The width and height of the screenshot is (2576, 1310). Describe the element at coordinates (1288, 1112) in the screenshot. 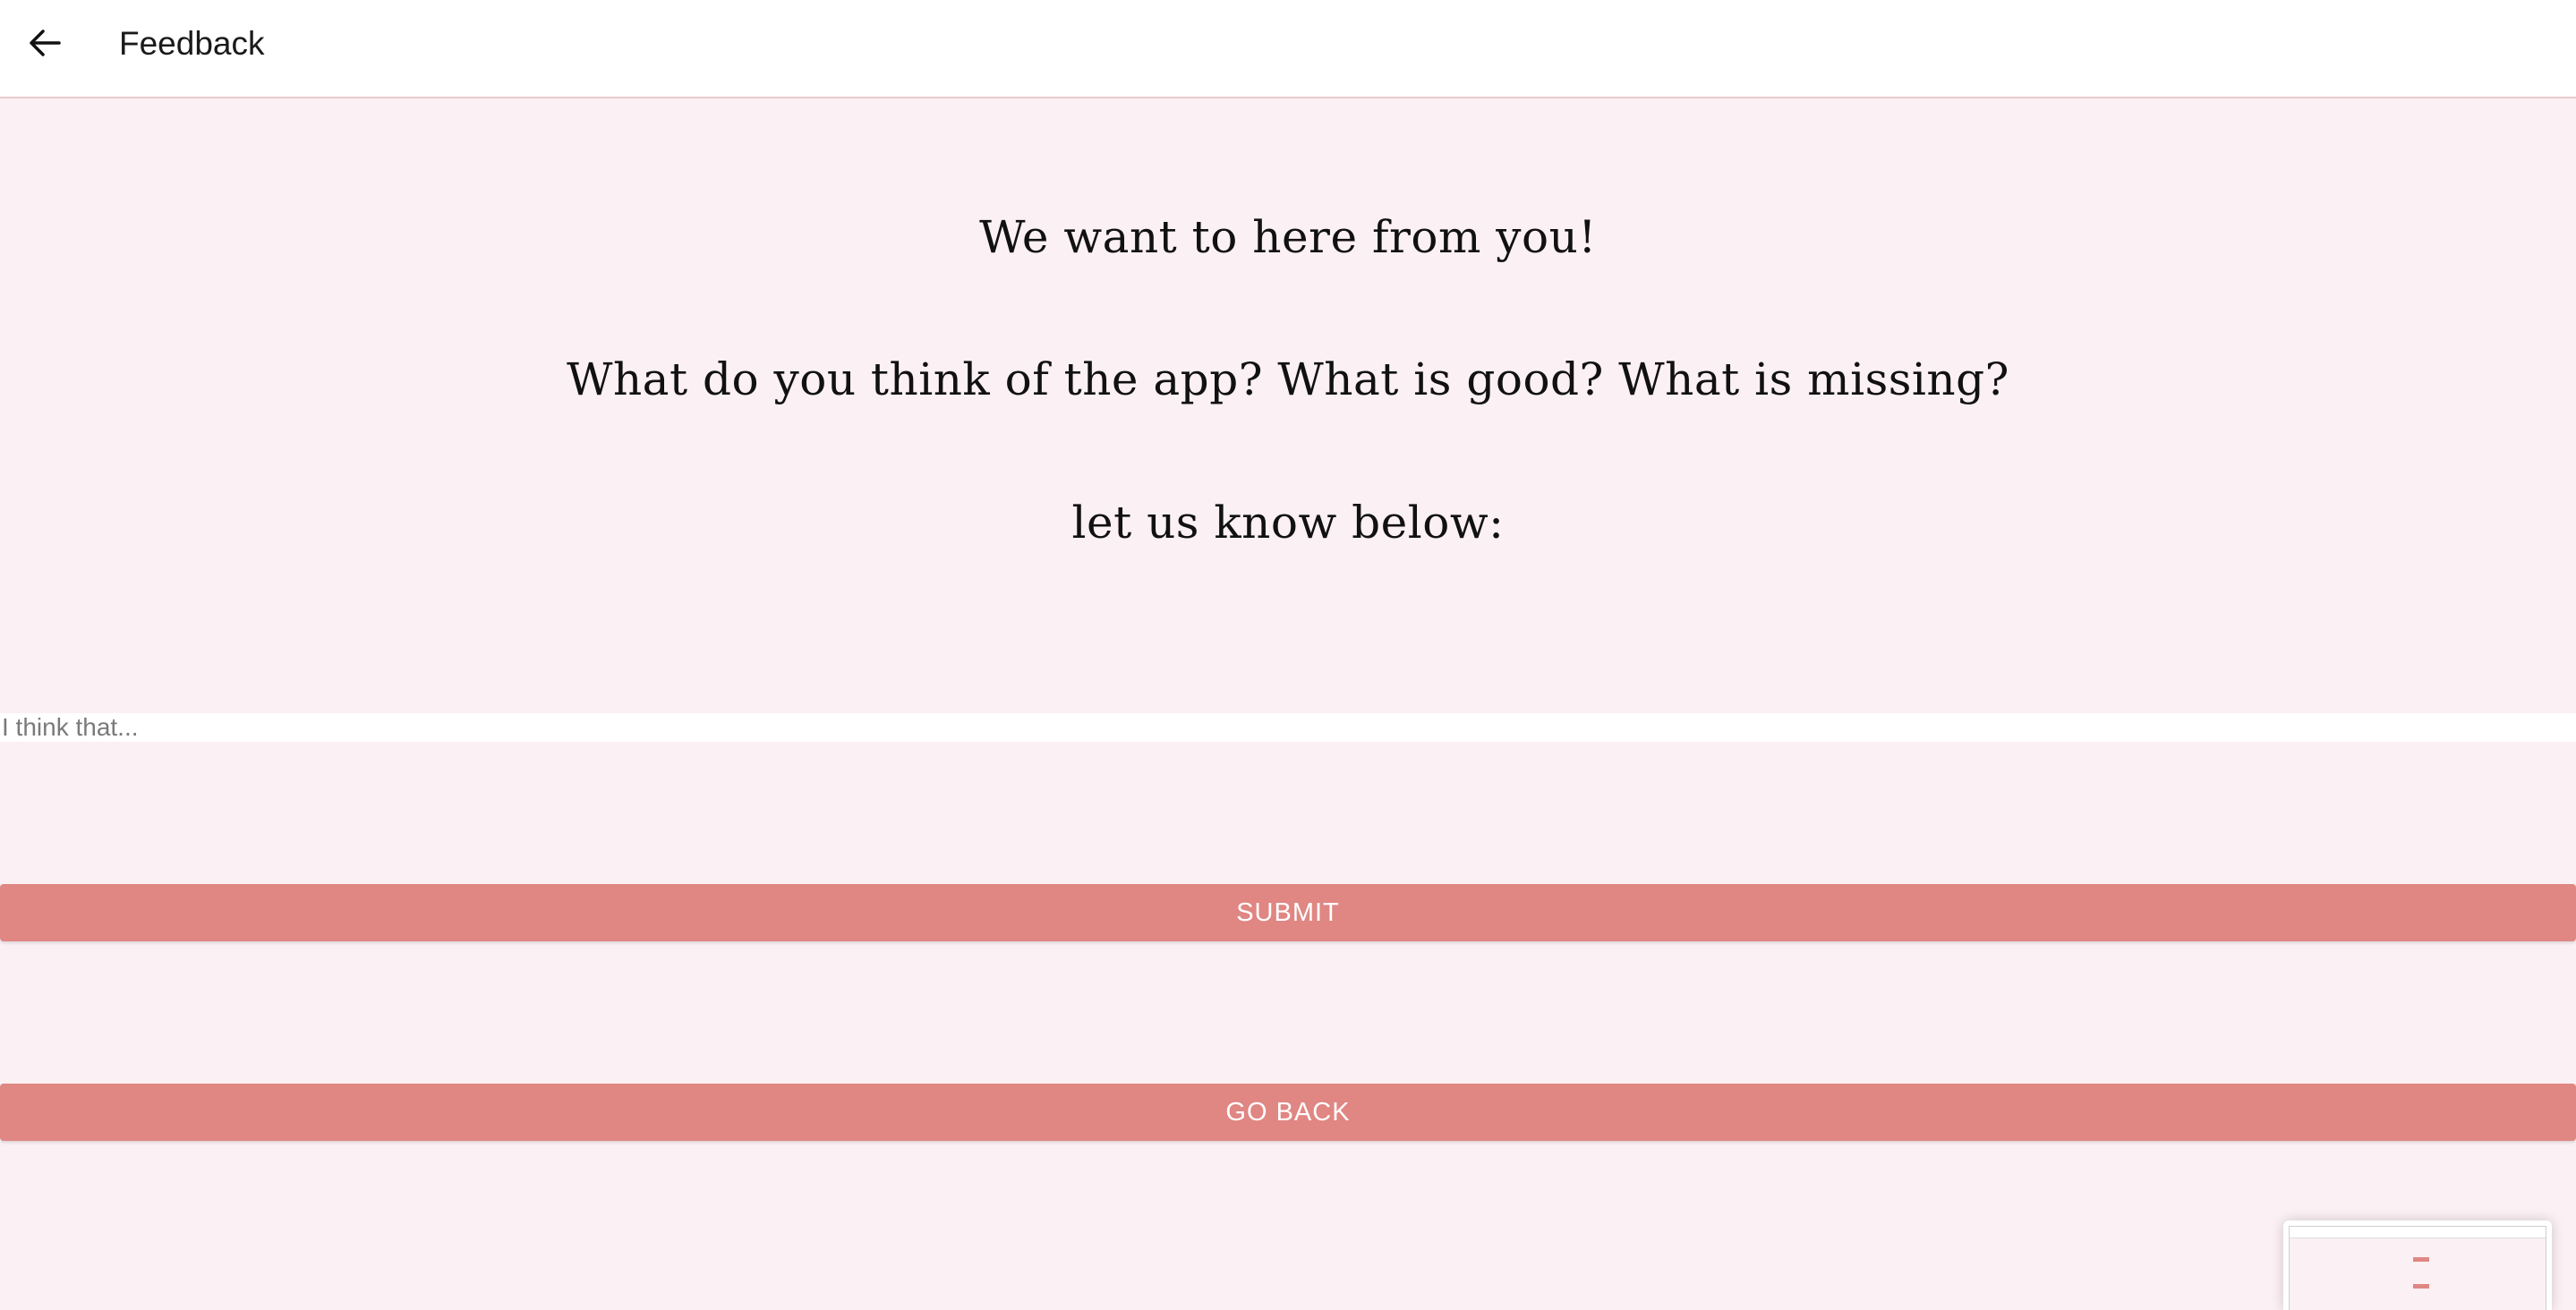

I see `go-back-button: GO BACK` at that location.